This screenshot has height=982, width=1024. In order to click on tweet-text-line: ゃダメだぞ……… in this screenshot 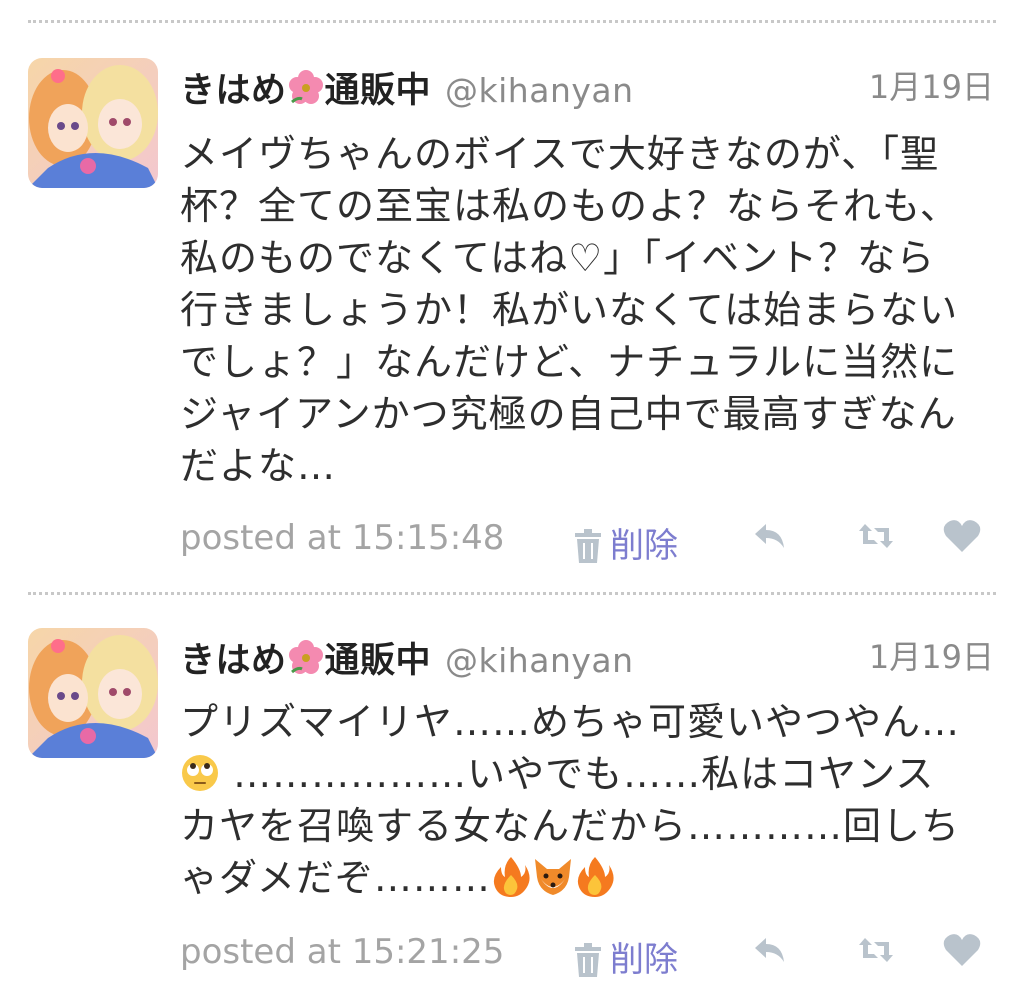, I will do `click(590, 878)`.